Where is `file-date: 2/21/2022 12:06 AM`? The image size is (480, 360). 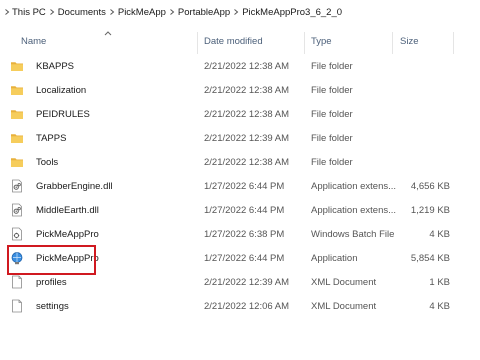 file-date: 2/21/2022 12:06 AM is located at coordinates (247, 306).